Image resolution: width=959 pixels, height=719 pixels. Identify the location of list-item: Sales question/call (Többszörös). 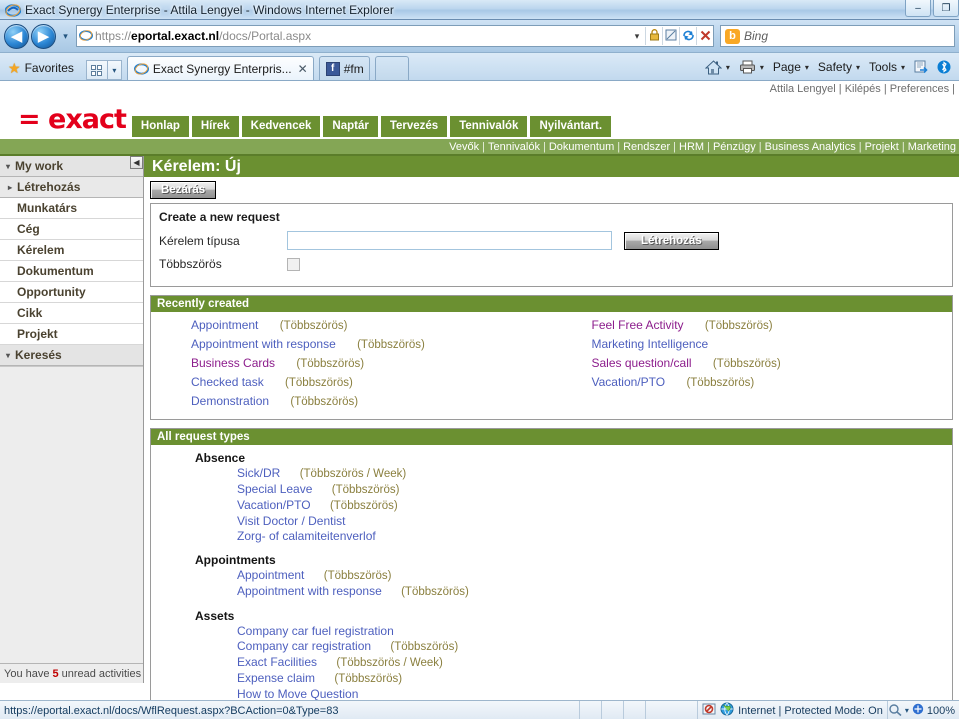
(772, 363).